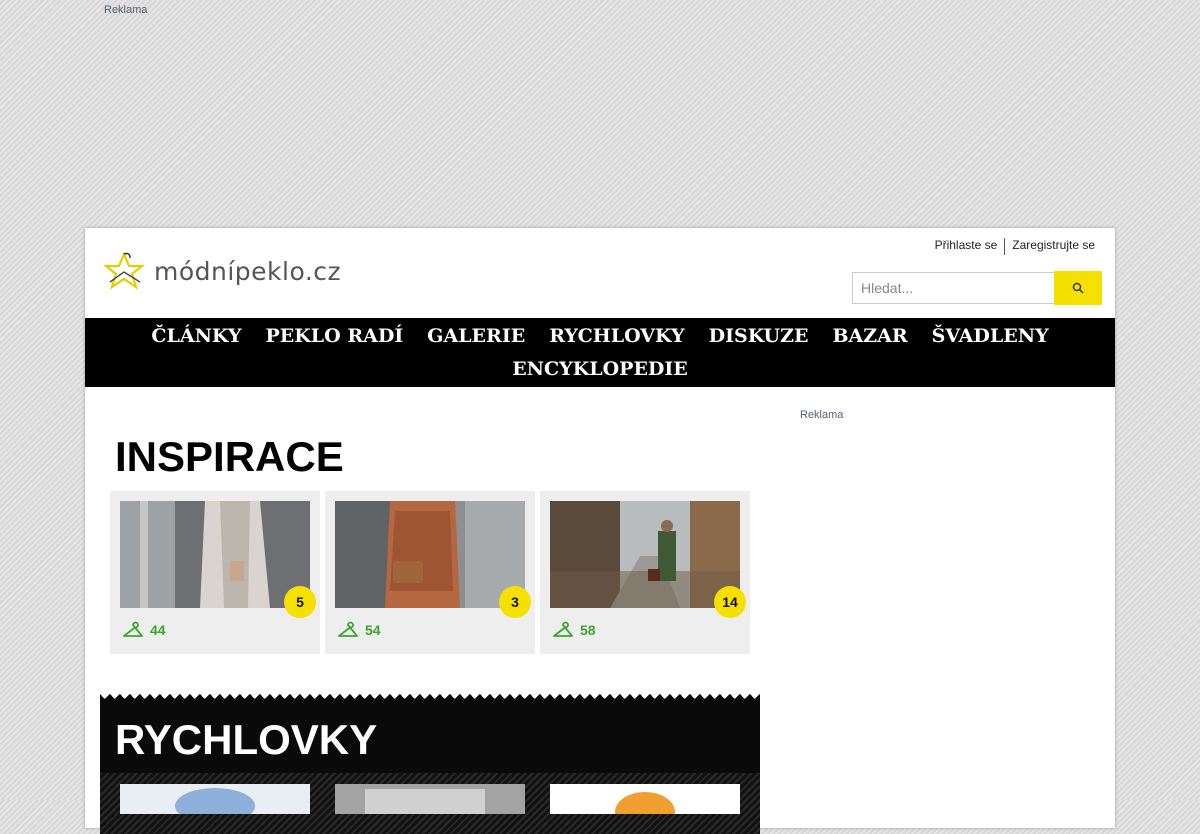 The width and height of the screenshot is (1200, 834). What do you see at coordinates (822, 415) in the screenshot?
I see `ad-label-side: Reklama` at bounding box center [822, 415].